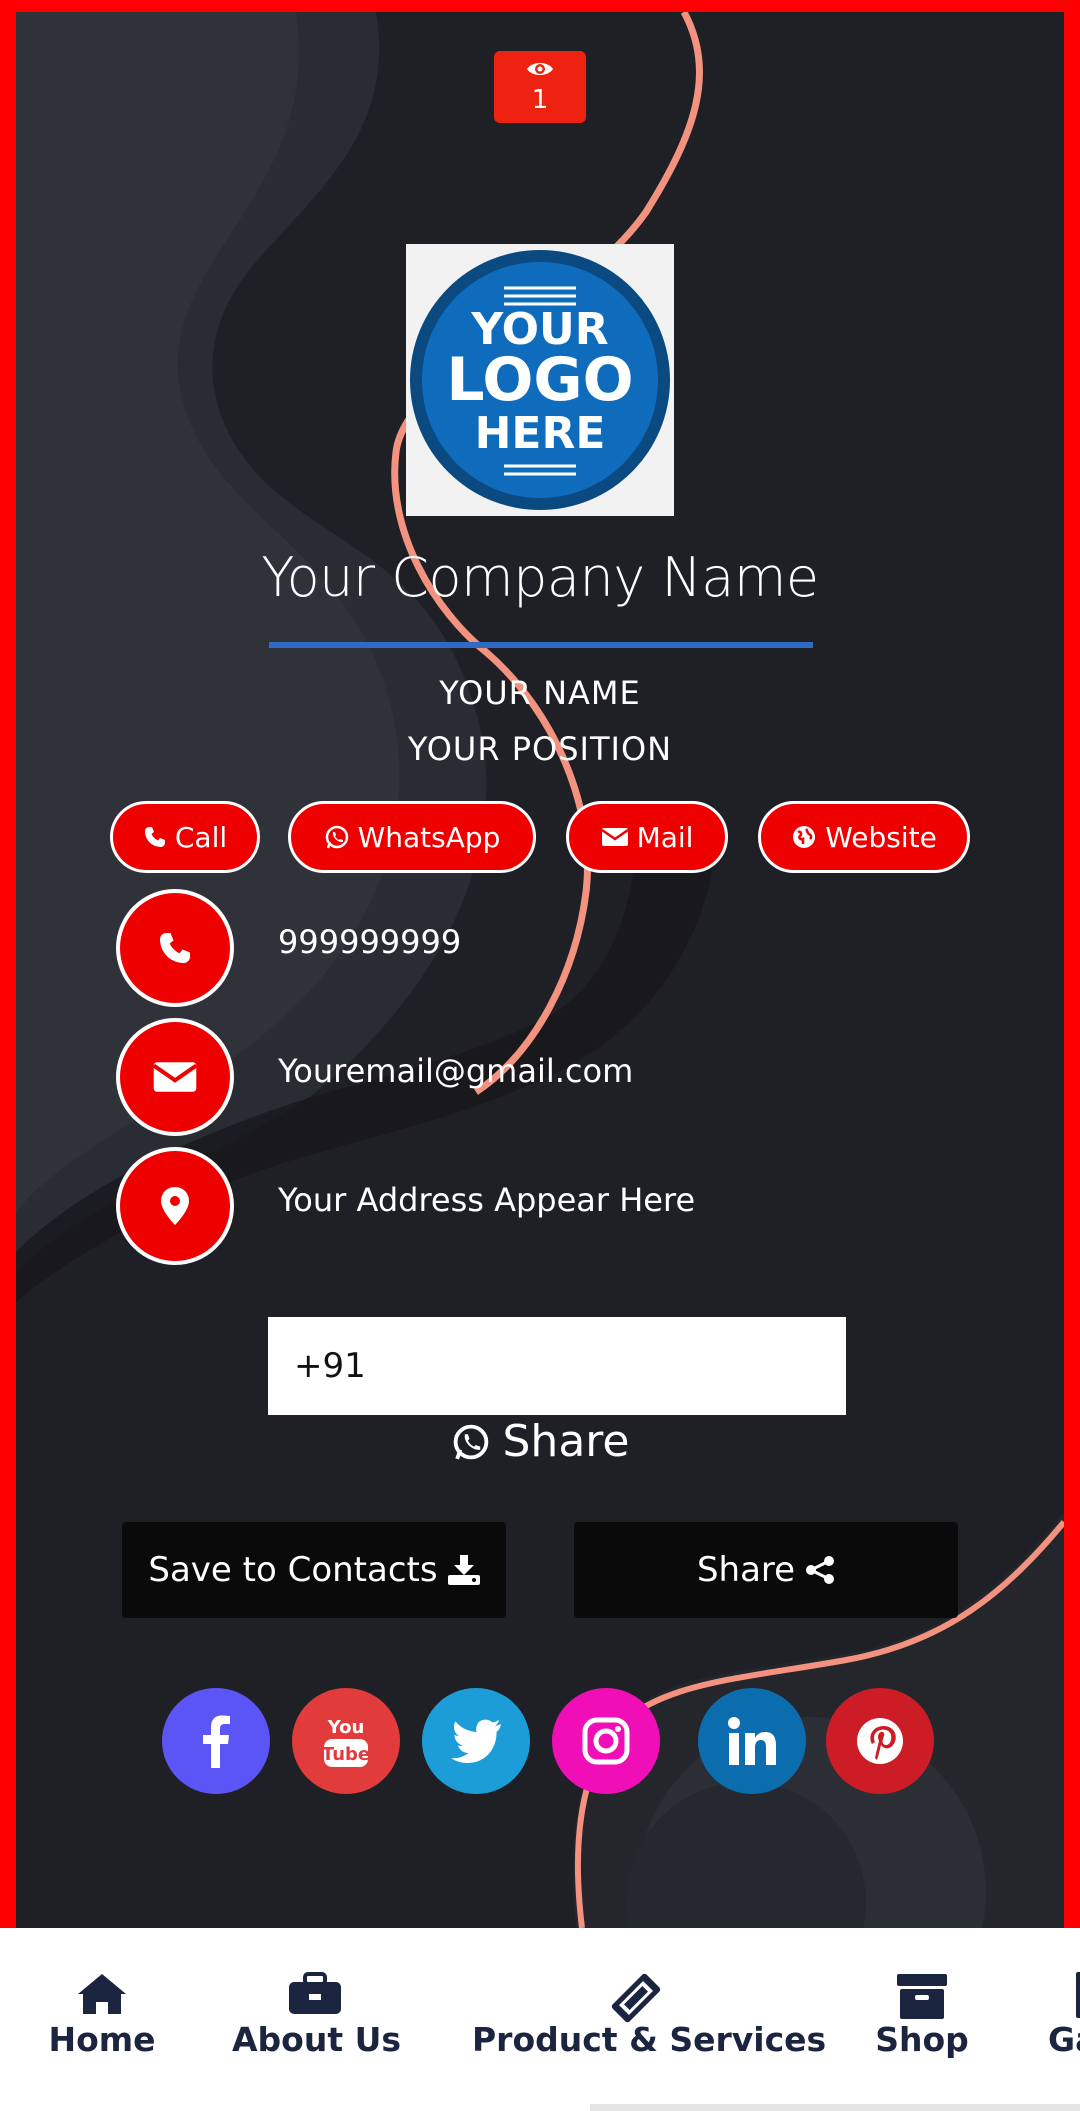 The width and height of the screenshot is (1080, 2111). Describe the element at coordinates (835, 2107) in the screenshot. I see `nav-scrollbar` at that location.